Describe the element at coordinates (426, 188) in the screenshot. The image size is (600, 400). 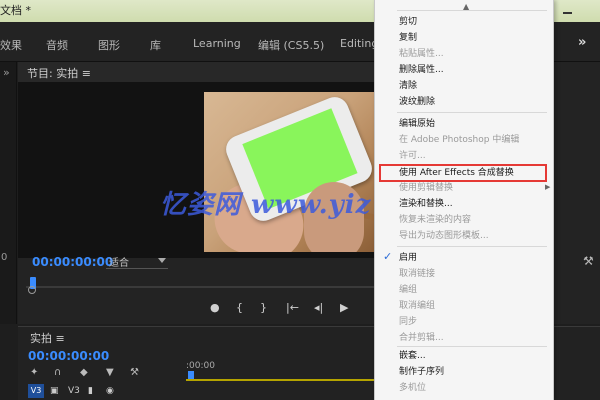
I see `menu-item-replace-with-clip: 使用剪辑替换` at that location.